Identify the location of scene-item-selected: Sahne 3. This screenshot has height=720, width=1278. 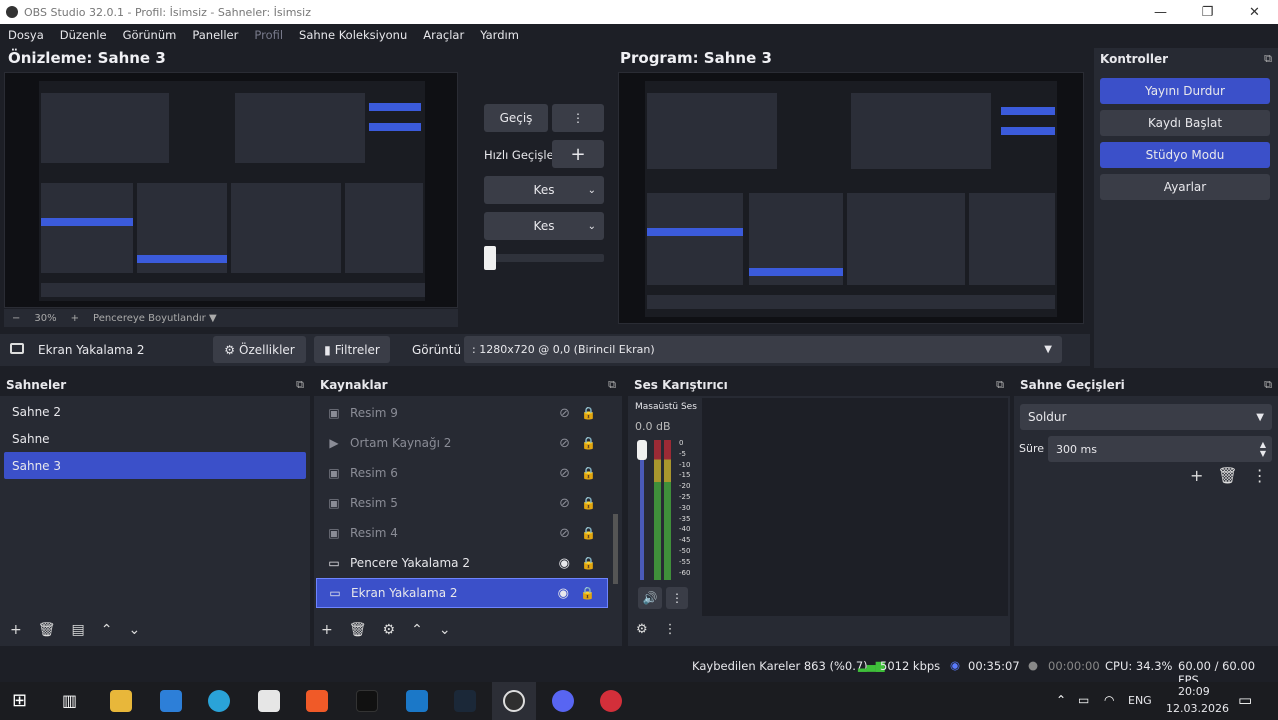
(155, 465).